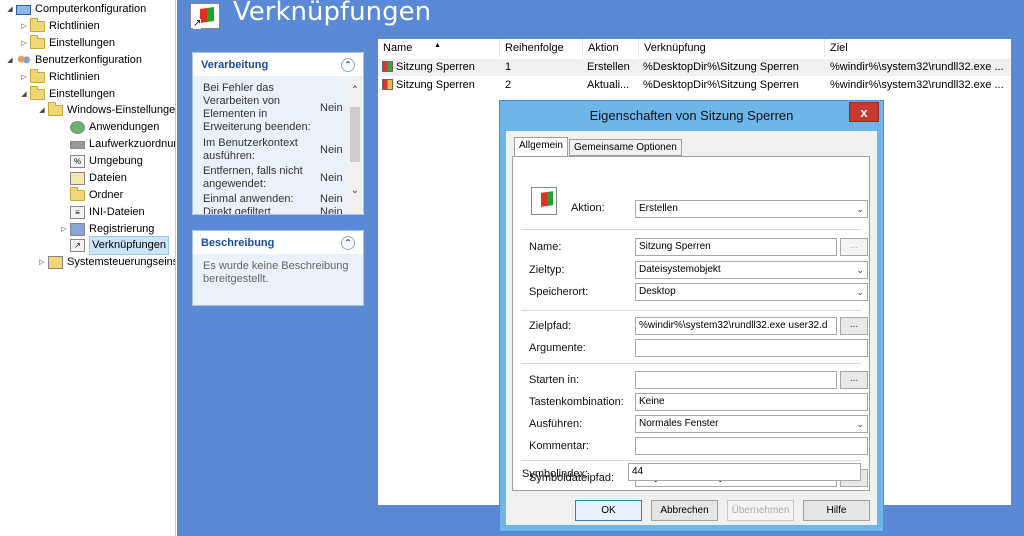 This screenshot has height=536, width=1024. I want to click on tree-item-umgebung: % Umgebung, so click(100, 161).